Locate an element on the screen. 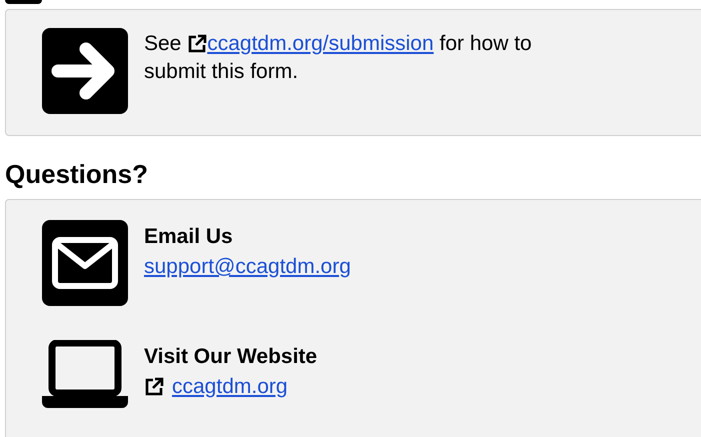  arrow-right-icon is located at coordinates (85, 71).